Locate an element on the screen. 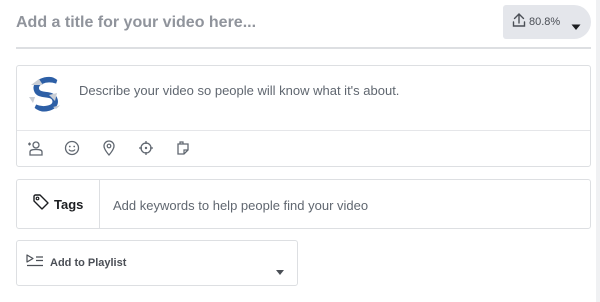  title-divider is located at coordinates (303, 48).